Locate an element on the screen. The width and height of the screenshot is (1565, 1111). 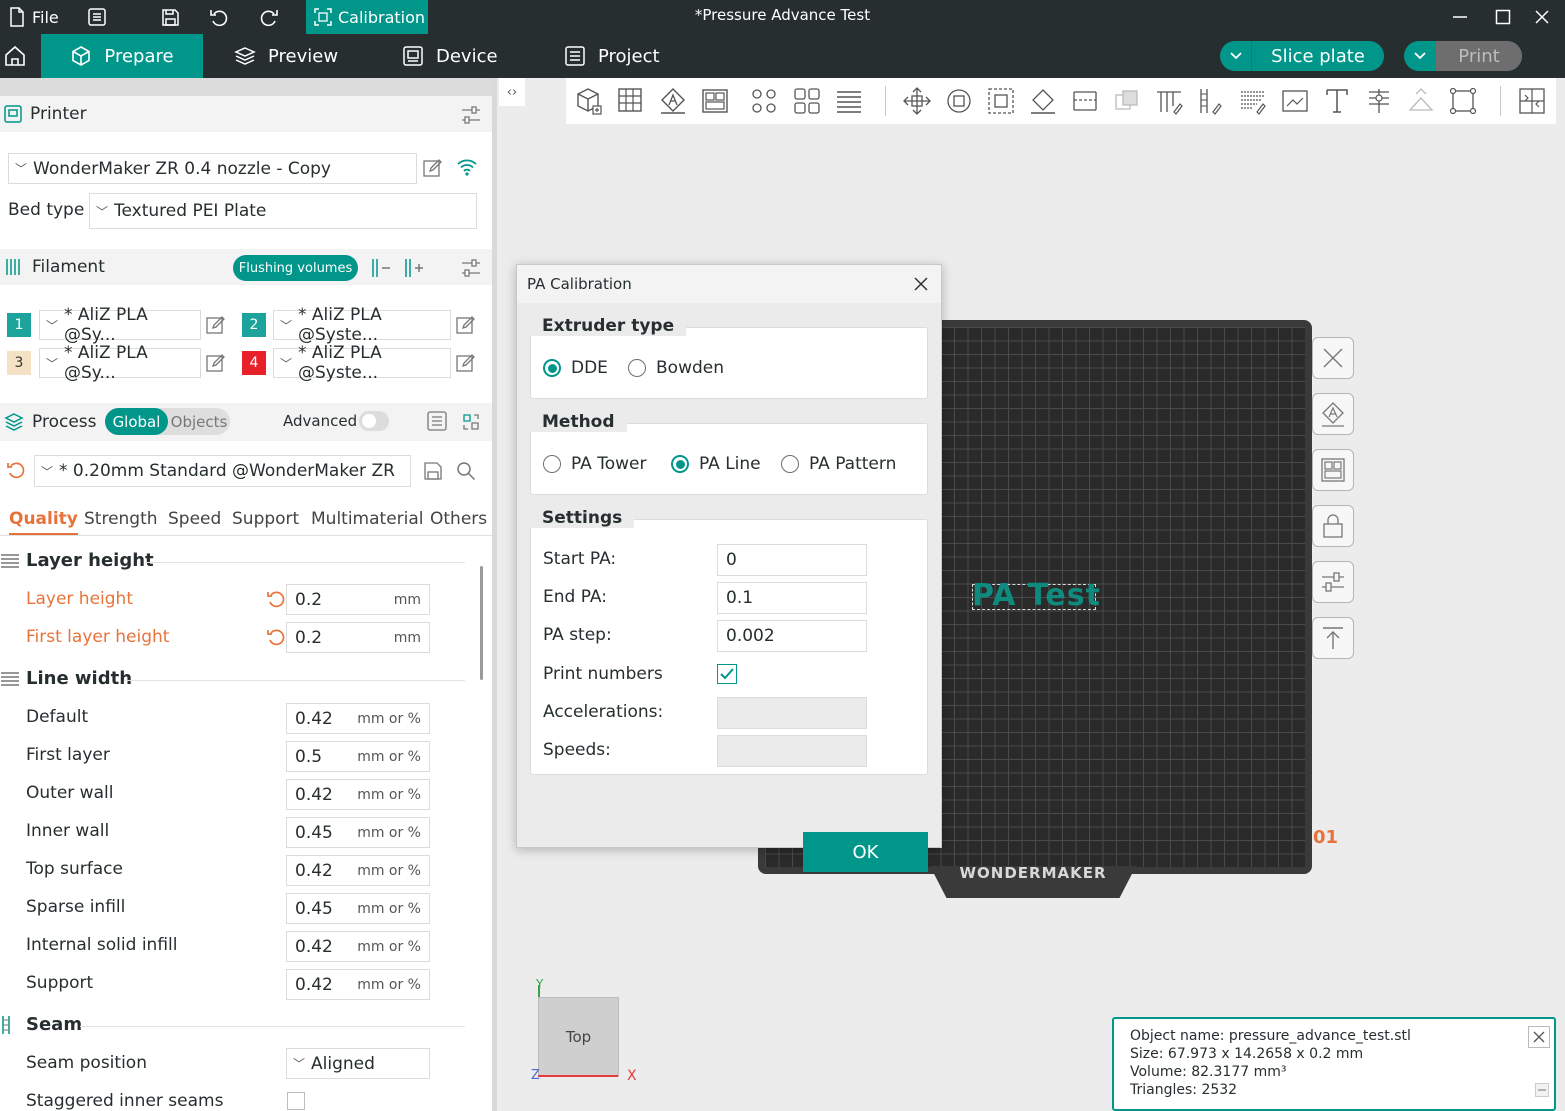
assembly-icon is located at coordinates (1379, 101).